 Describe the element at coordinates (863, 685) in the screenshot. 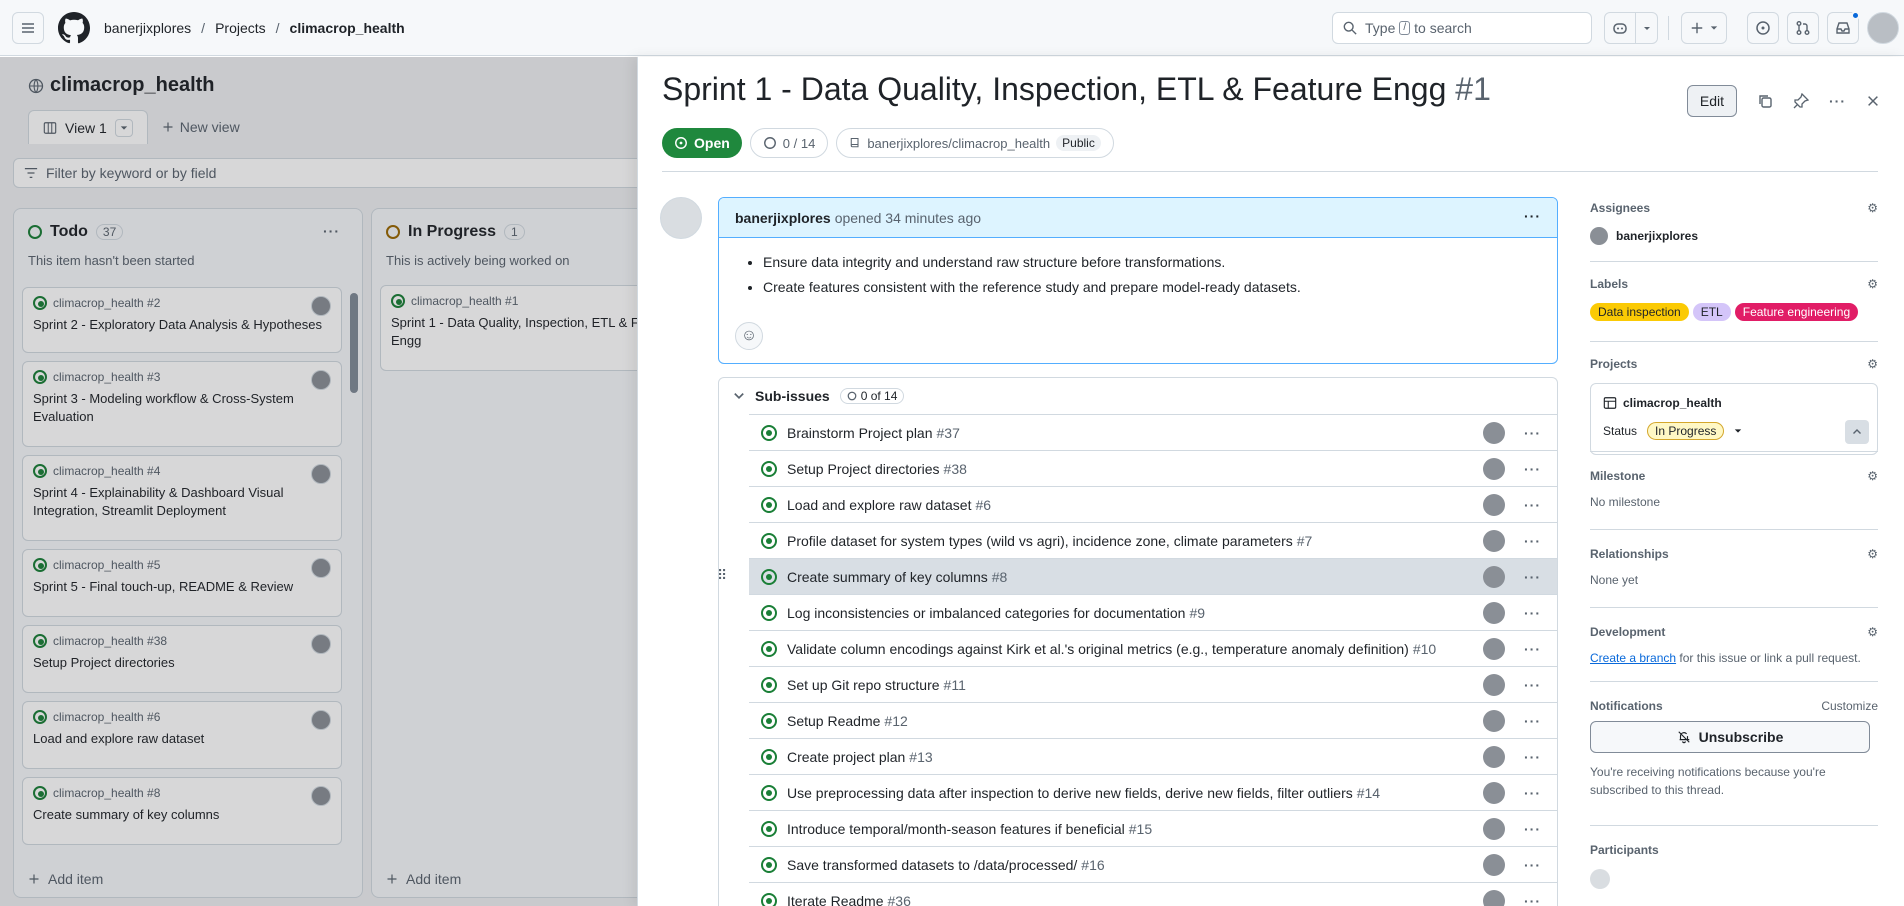

I see `sub-issue-title: Set up Git repo structure` at that location.